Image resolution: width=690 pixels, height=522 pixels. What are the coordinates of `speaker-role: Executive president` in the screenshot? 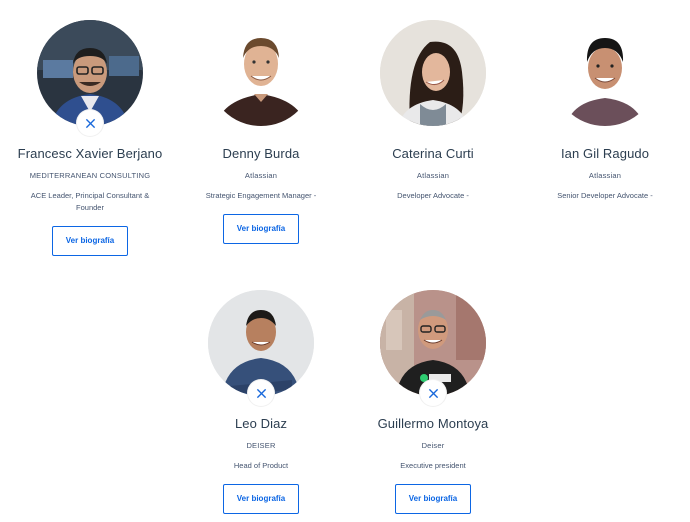 It's located at (433, 465).